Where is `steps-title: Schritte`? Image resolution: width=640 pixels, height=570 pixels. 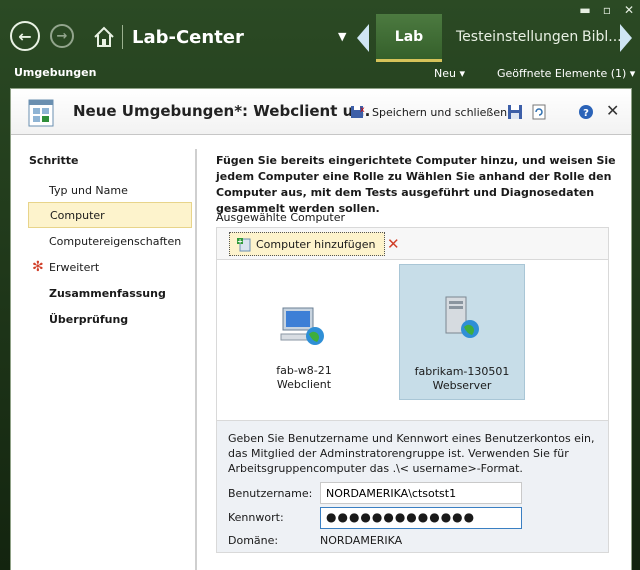 steps-title: Schritte is located at coordinates (54, 160).